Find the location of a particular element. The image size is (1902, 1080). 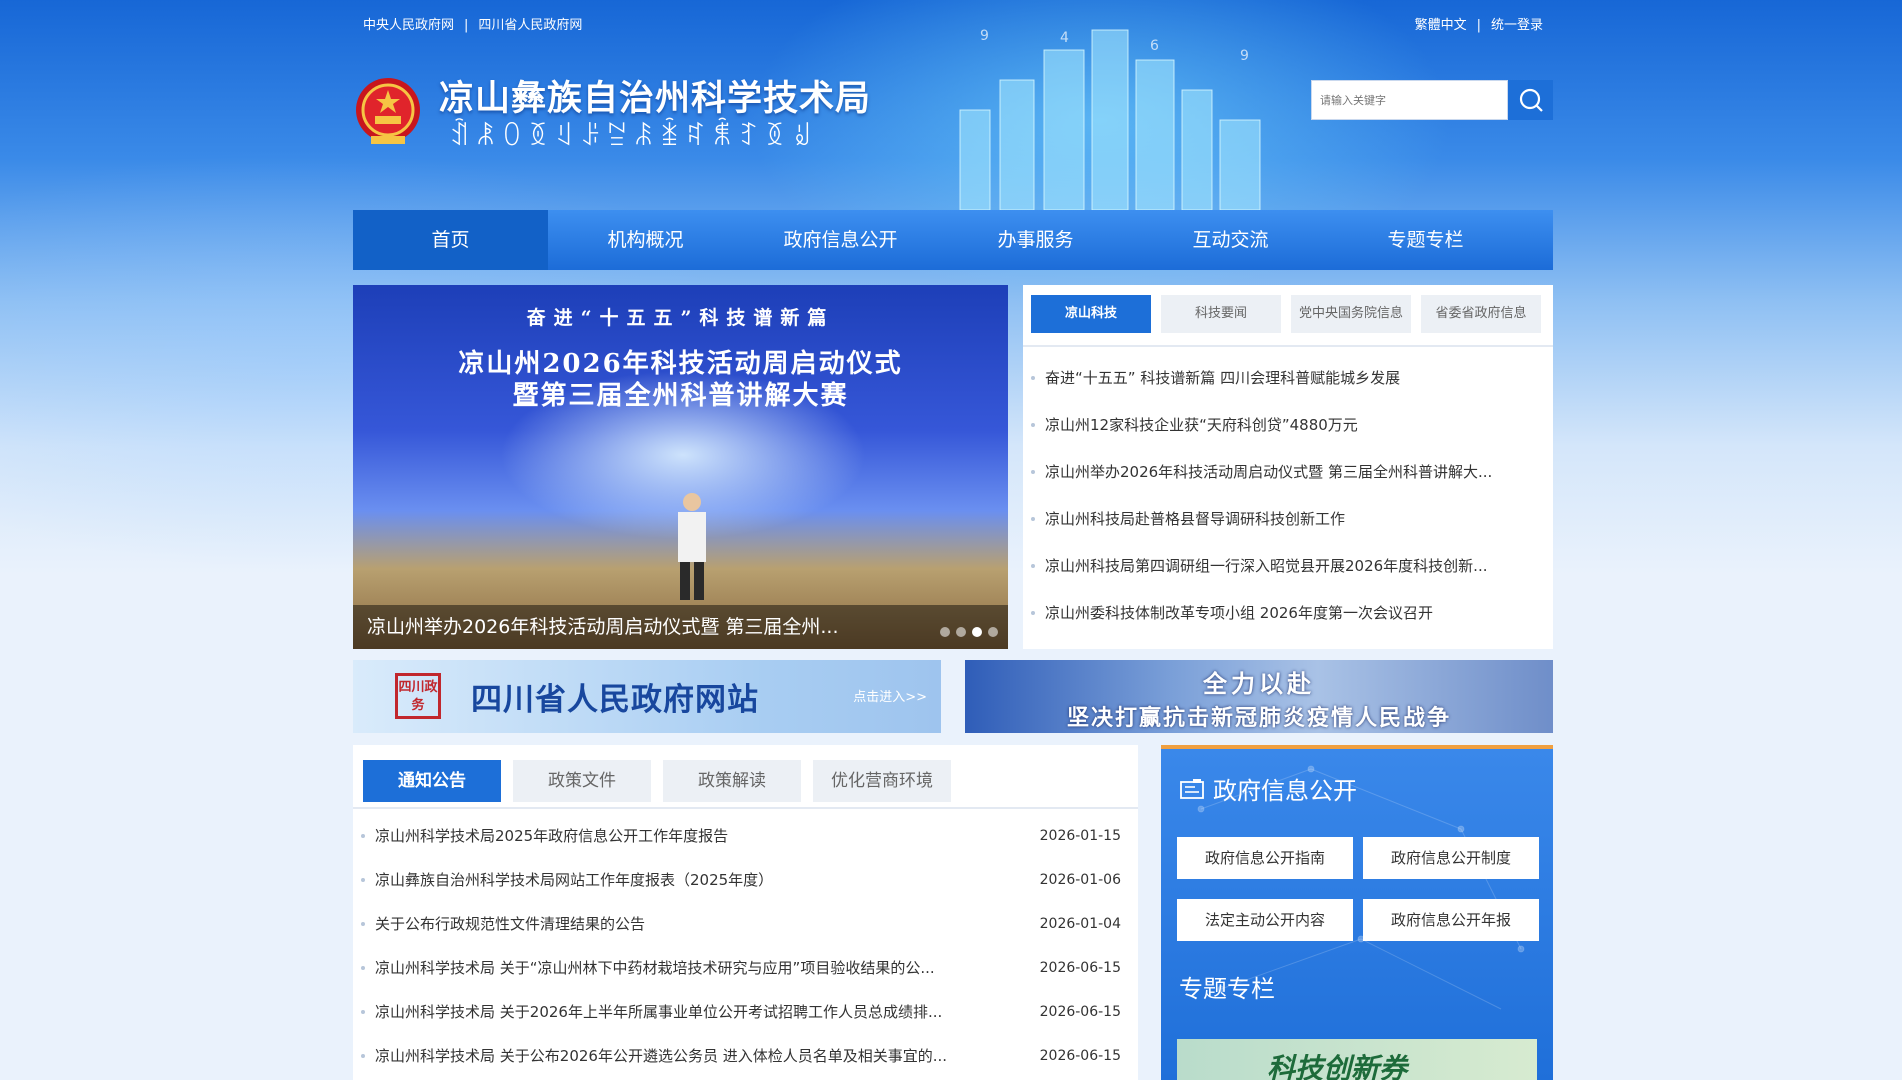

link-sichuan-gov: 四川省人民政府网 is located at coordinates (530, 25).